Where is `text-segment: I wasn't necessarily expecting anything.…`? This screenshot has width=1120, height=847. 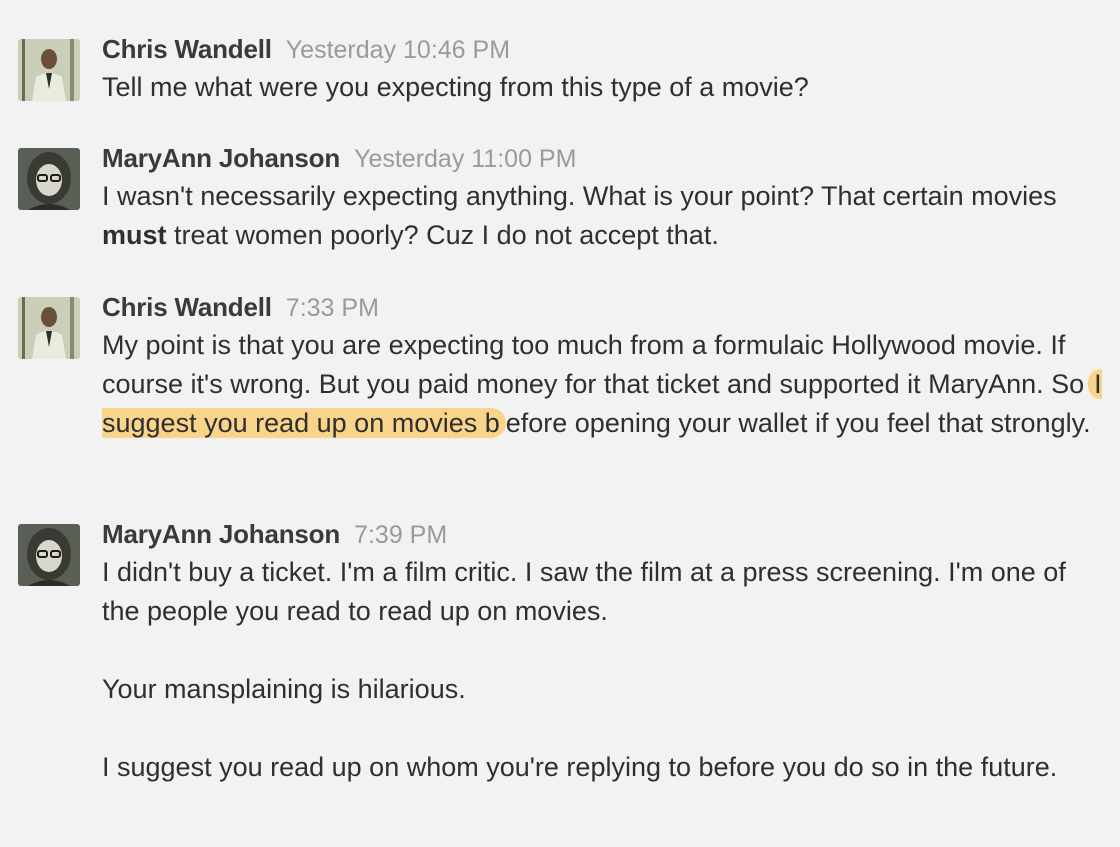 text-segment: I wasn't necessarily expecting anything.… is located at coordinates (579, 196).